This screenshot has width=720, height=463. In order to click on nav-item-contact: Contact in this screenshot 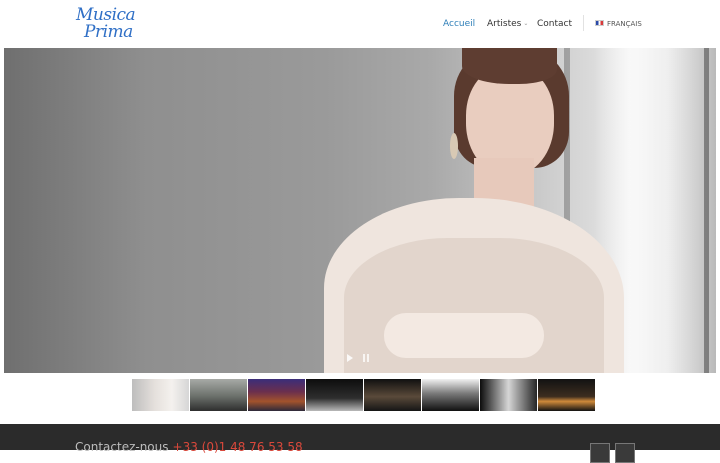, I will do `click(554, 24)`.